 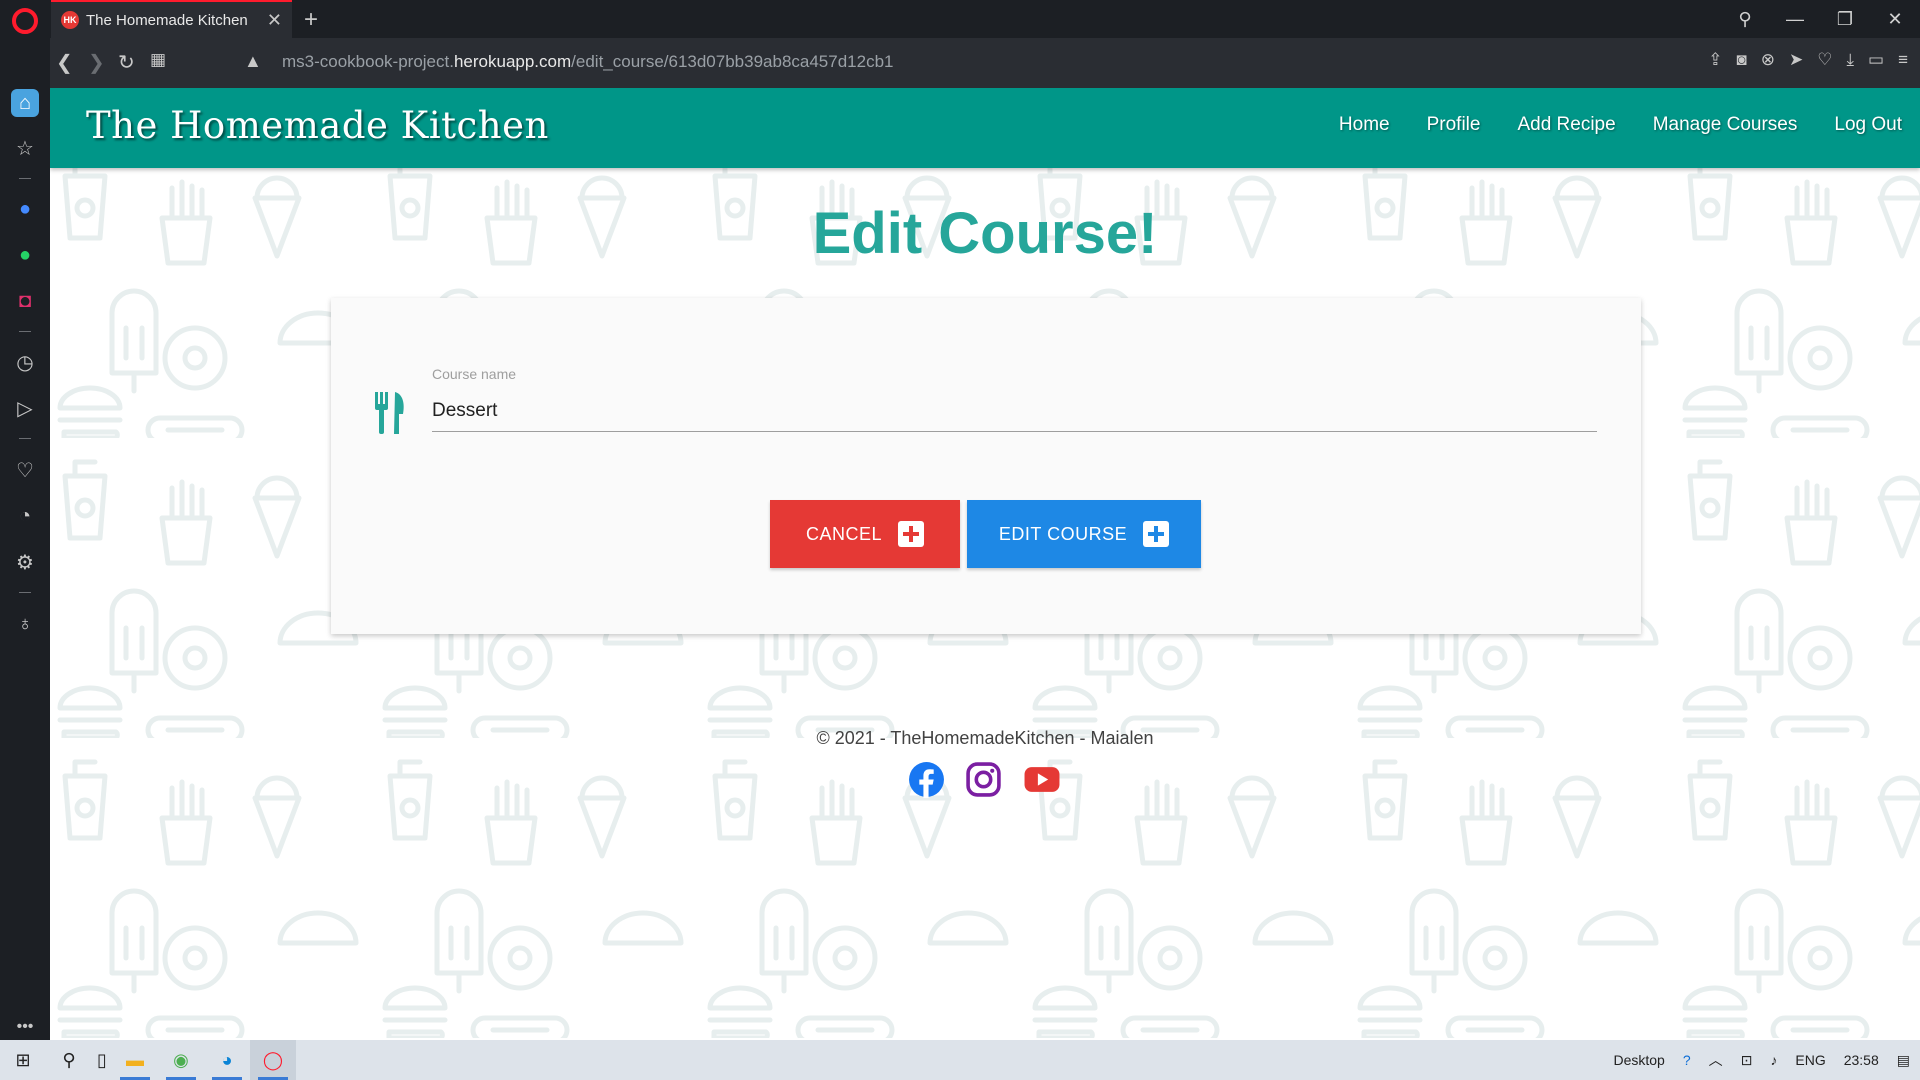 I want to click on course-name-input, so click(x=1014, y=411).